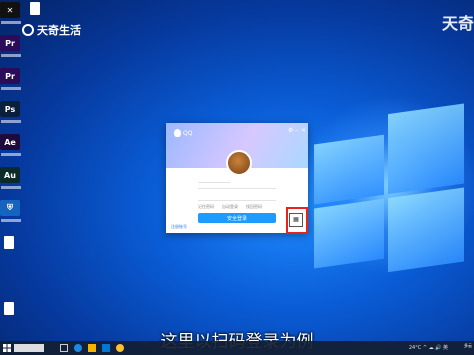 This screenshot has height=355, width=474. What do you see at coordinates (297, 220) in the screenshot?
I see `qr-highlight-box` at bounding box center [297, 220].